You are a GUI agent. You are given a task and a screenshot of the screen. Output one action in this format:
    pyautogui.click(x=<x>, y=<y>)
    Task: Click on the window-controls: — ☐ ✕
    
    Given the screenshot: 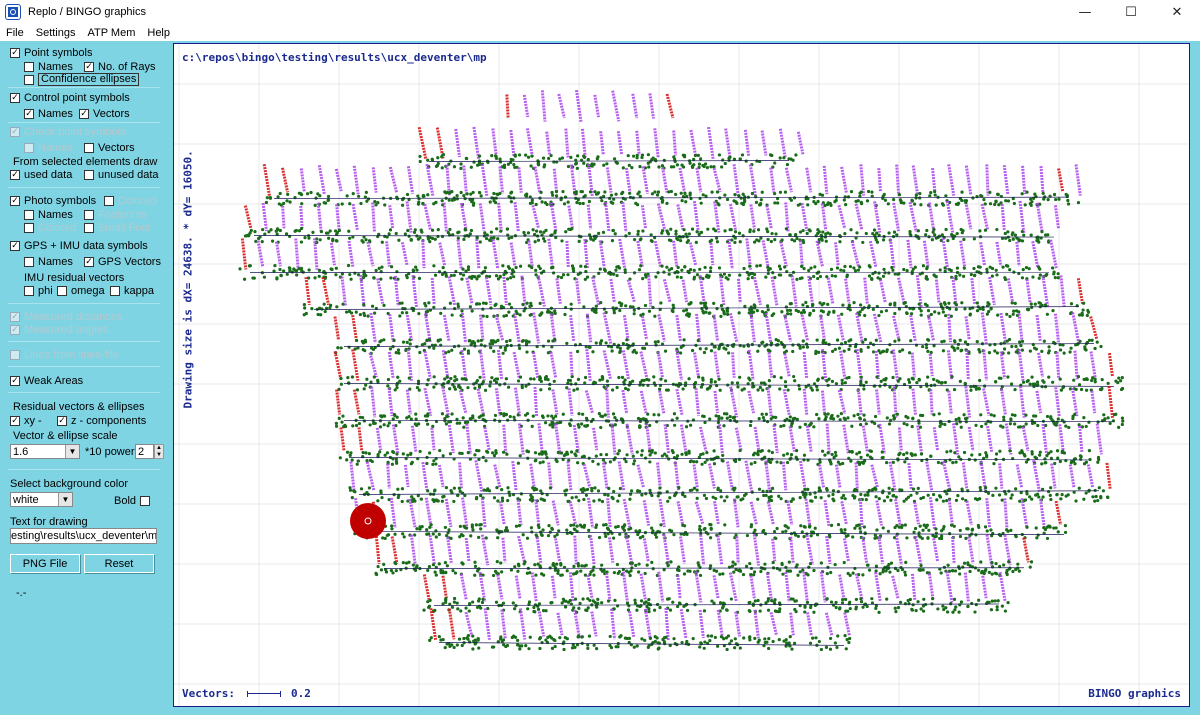 What is the action you would take?
    pyautogui.click(x=1131, y=12)
    